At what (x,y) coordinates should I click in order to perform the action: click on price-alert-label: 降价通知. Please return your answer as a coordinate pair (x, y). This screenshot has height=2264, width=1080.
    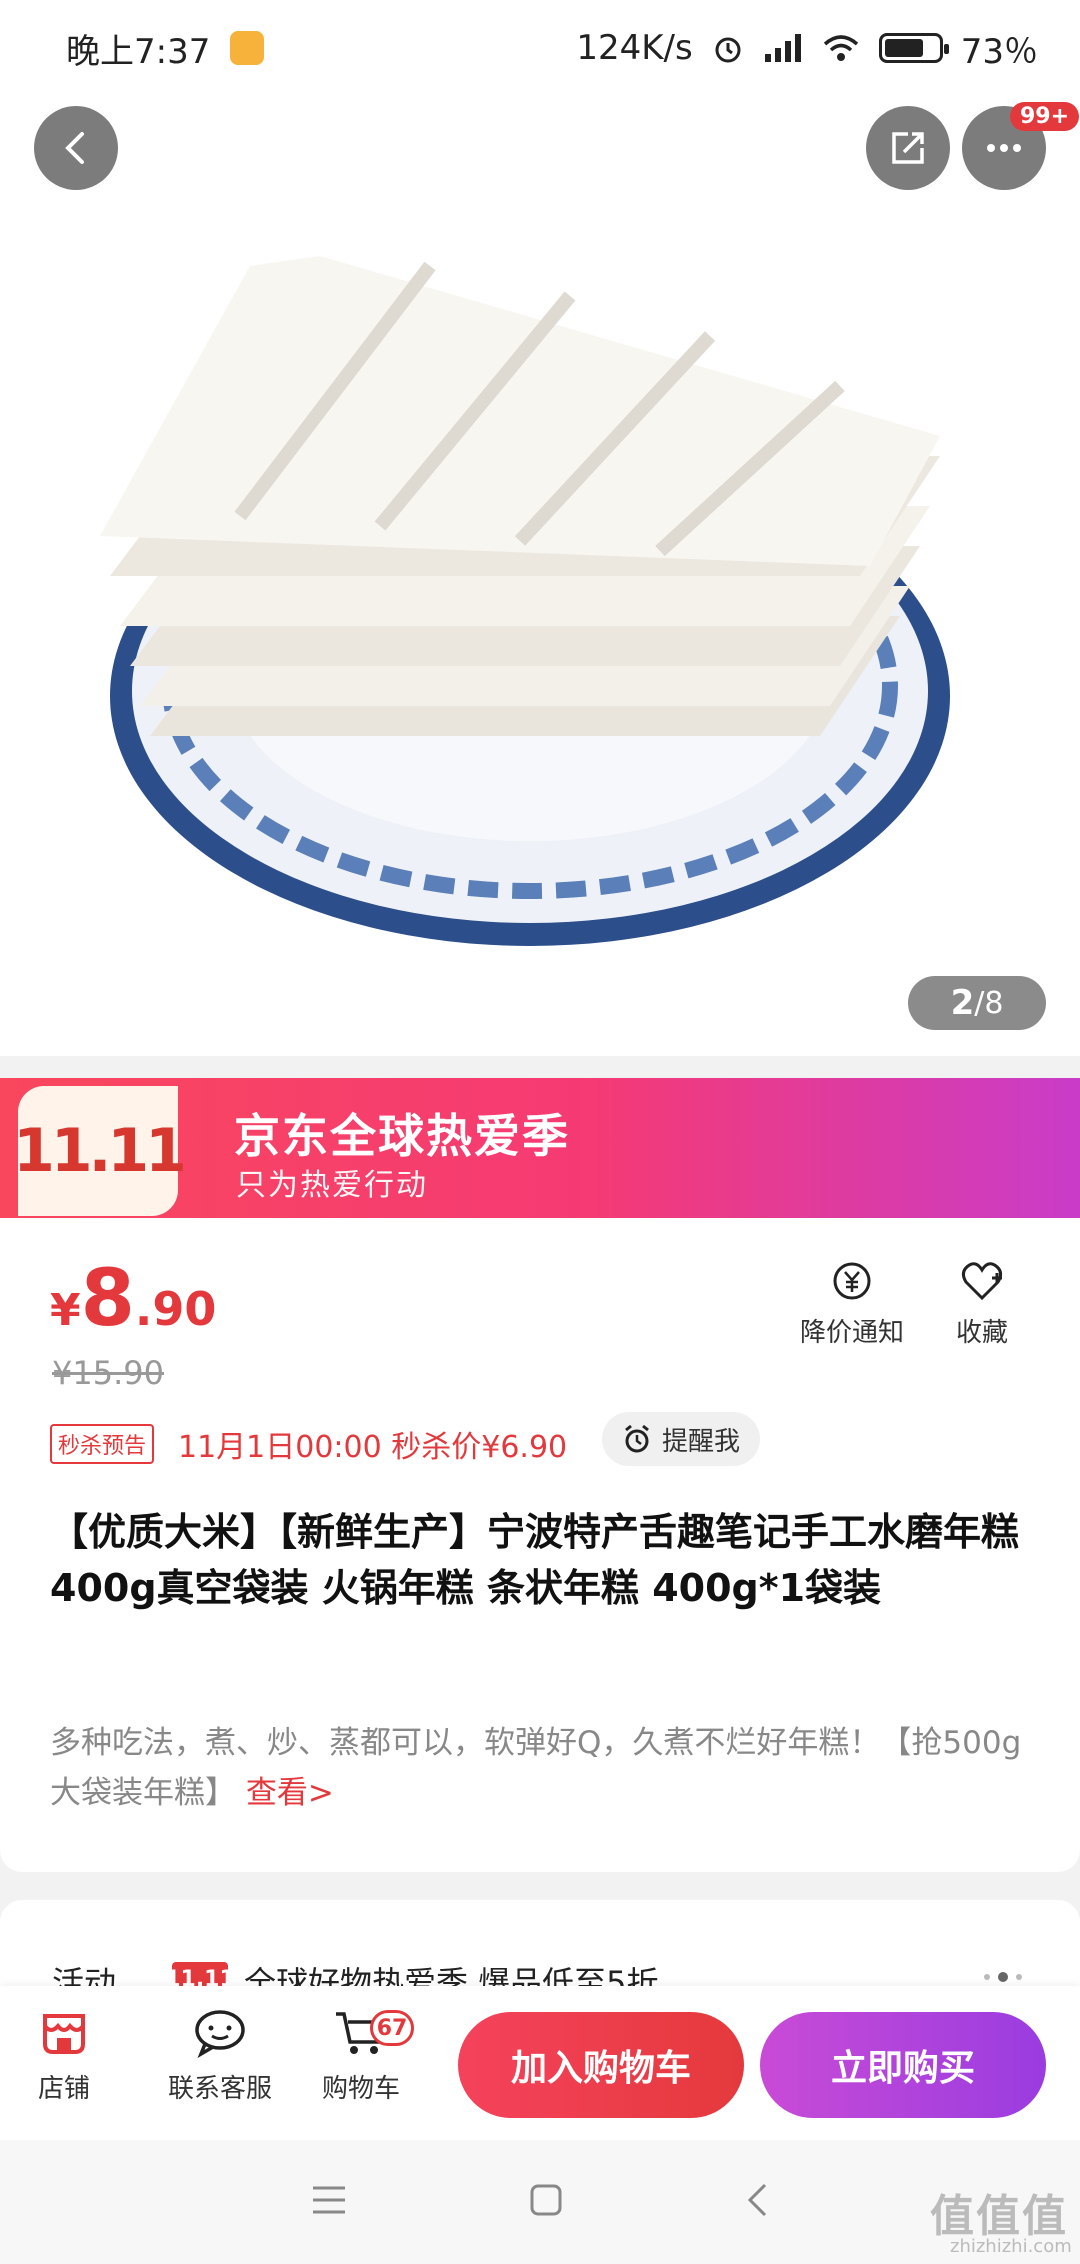
    Looking at the image, I should click on (852, 1333).